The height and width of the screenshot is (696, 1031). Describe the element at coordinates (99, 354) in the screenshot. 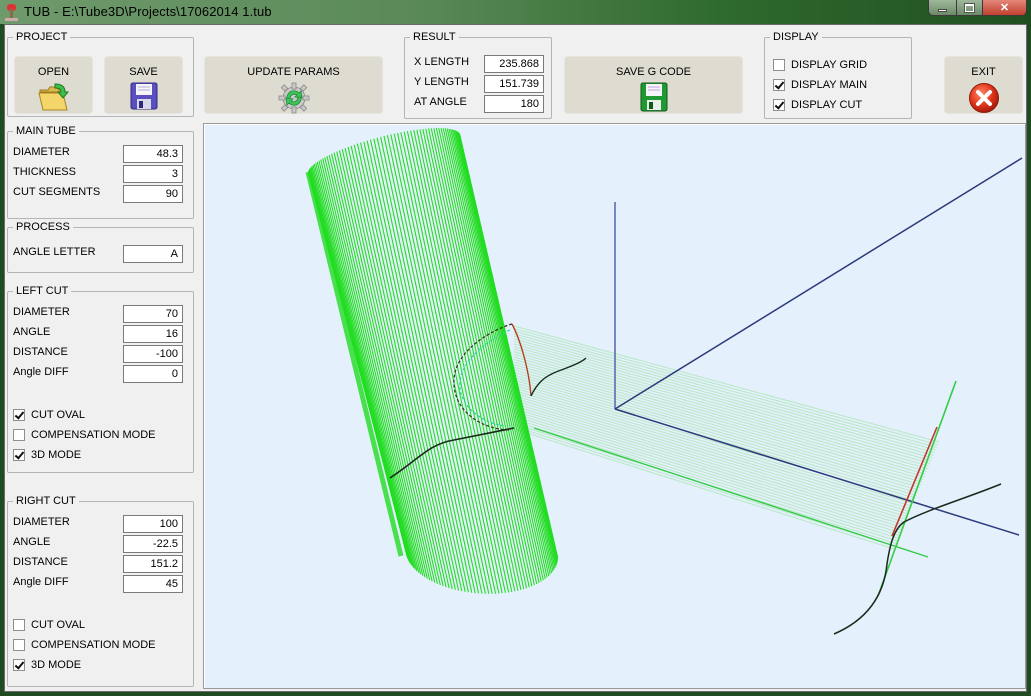

I see `field-row: DISTANCE -100` at that location.